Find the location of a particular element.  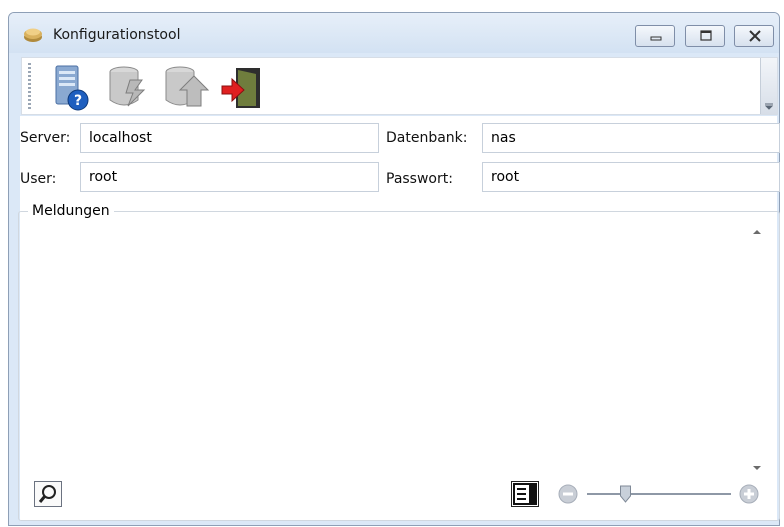

app-icon is located at coordinates (33, 35).